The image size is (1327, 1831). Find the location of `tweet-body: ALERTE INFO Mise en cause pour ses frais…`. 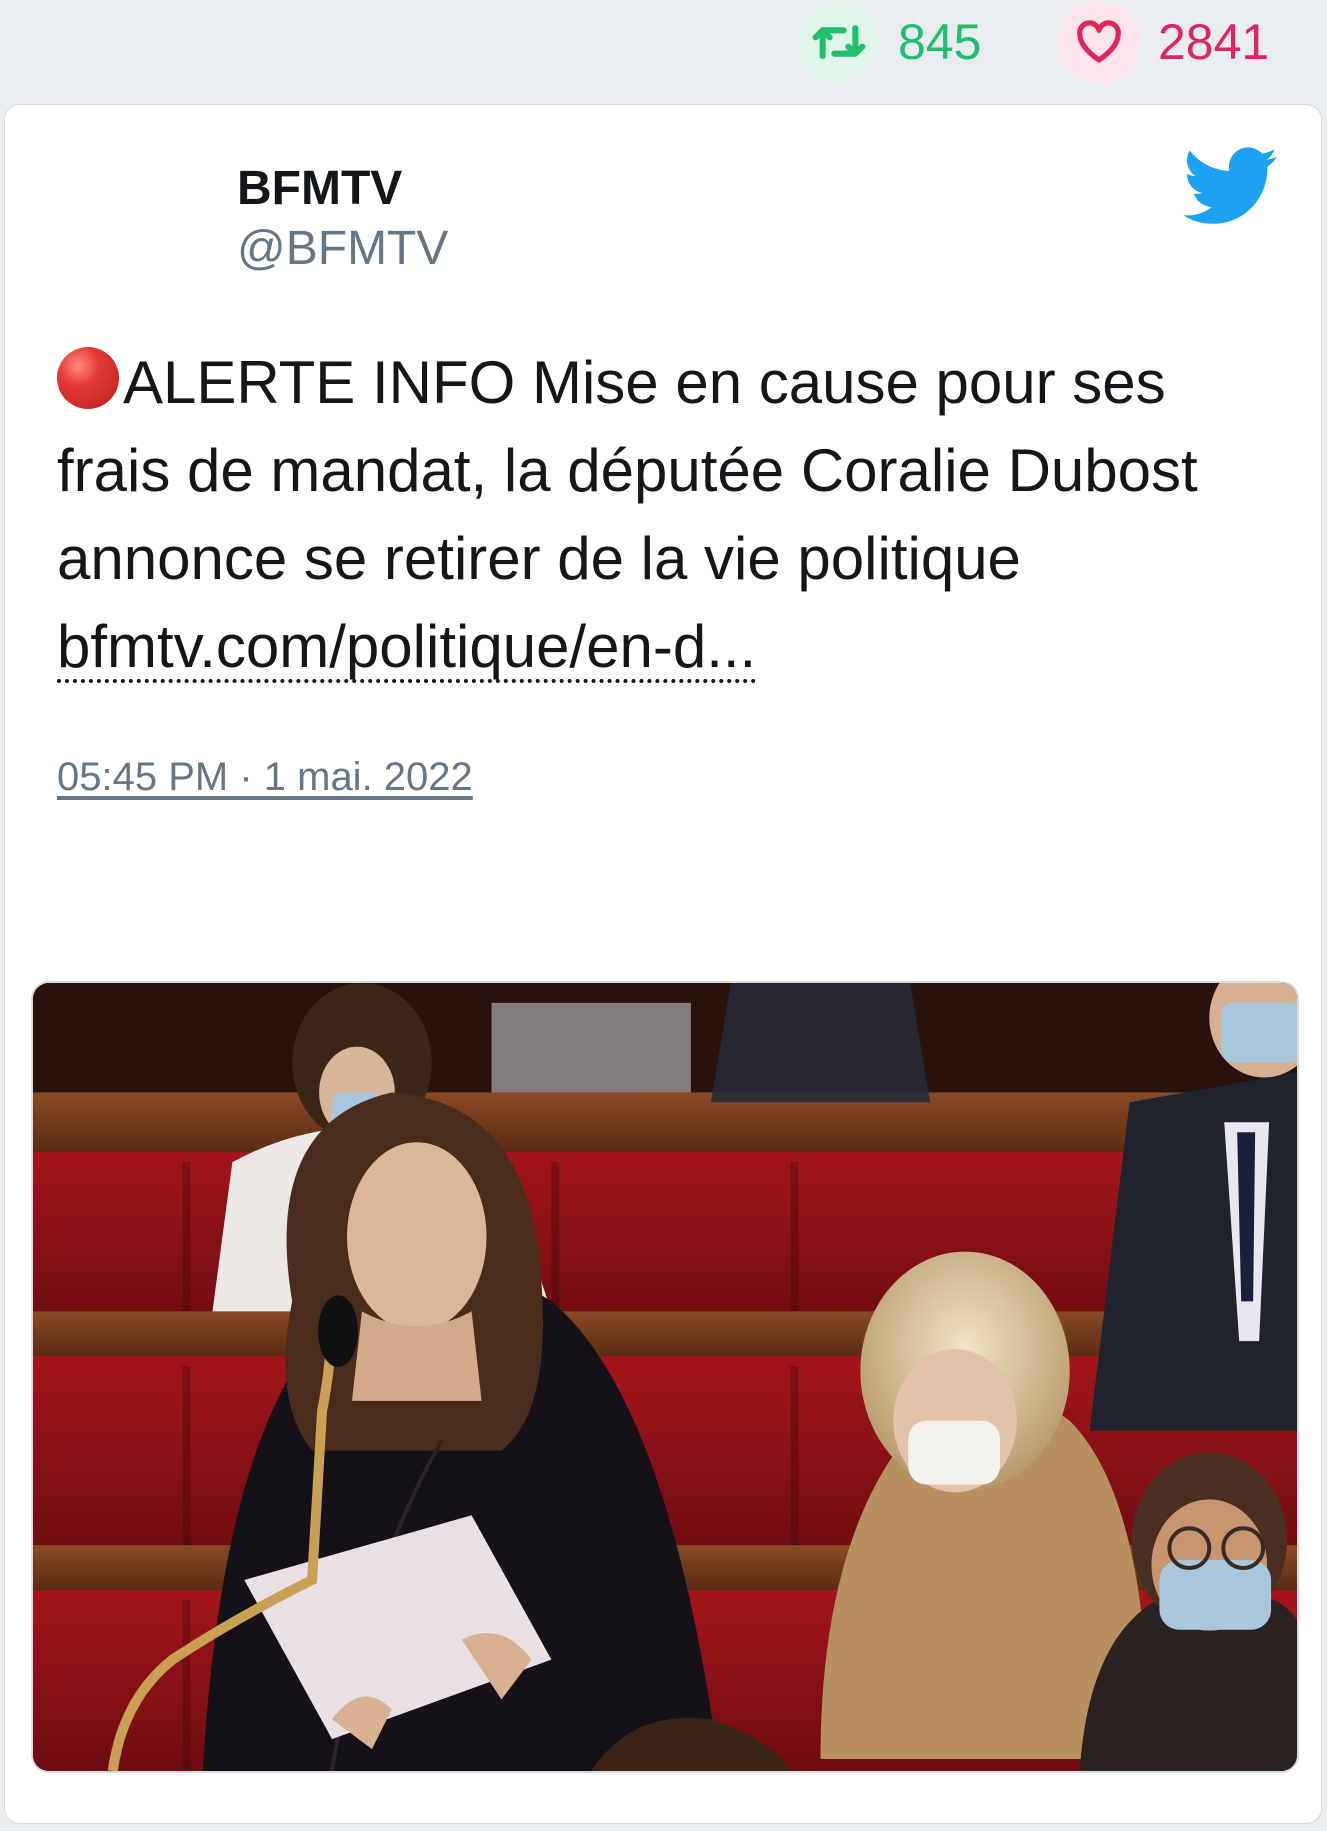

tweet-body: ALERTE INFO Mise en cause pour ses frais… is located at coordinates (627, 470).